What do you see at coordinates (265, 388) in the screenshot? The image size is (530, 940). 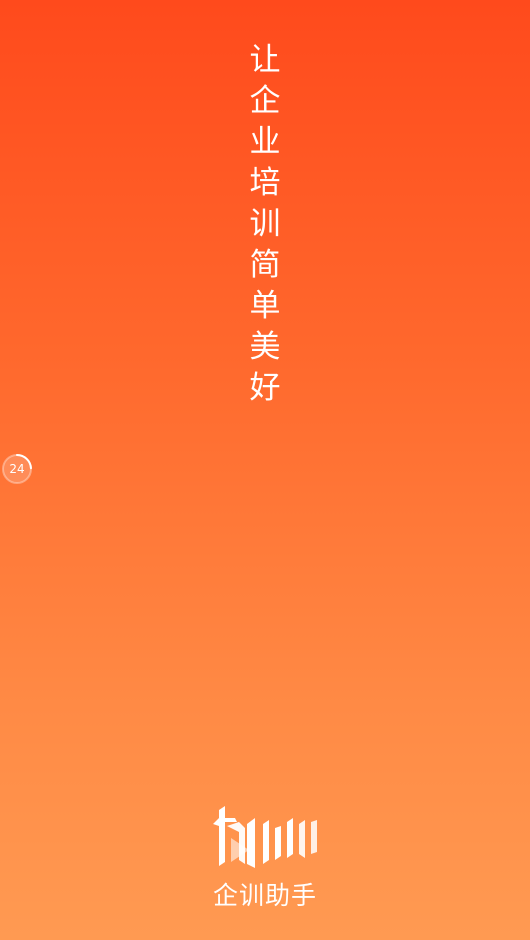 I see `slogan-char: 好` at bounding box center [265, 388].